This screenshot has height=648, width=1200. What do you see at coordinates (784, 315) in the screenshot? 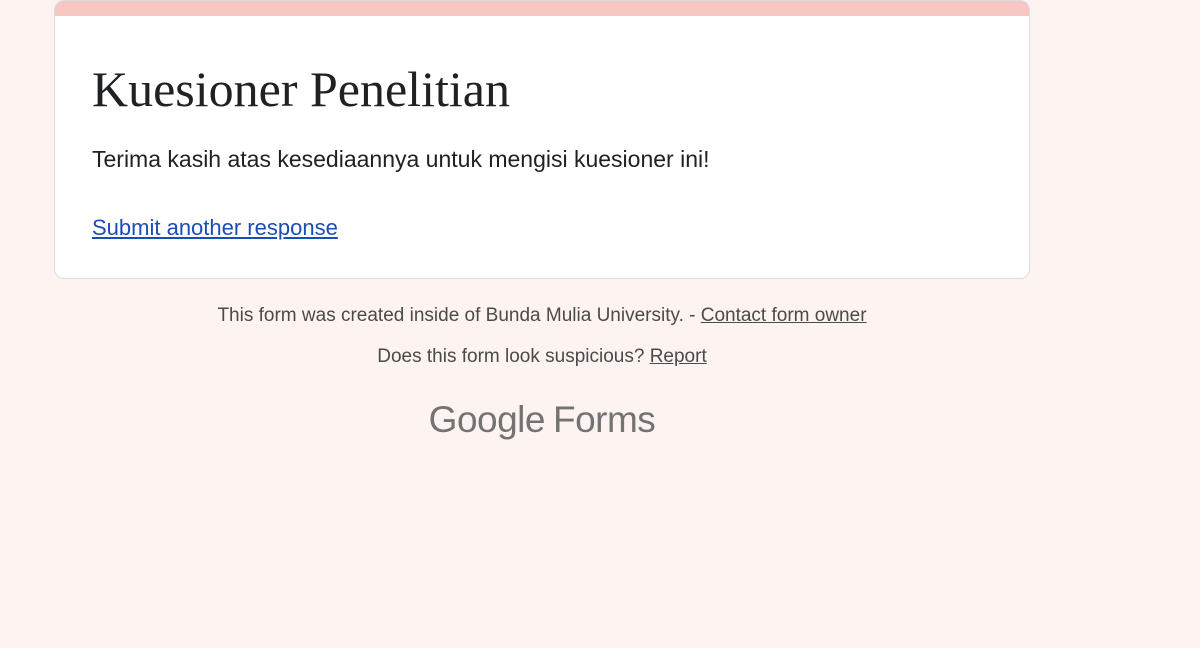
I see `contact-form-owner-link: Contact form owner` at bounding box center [784, 315].